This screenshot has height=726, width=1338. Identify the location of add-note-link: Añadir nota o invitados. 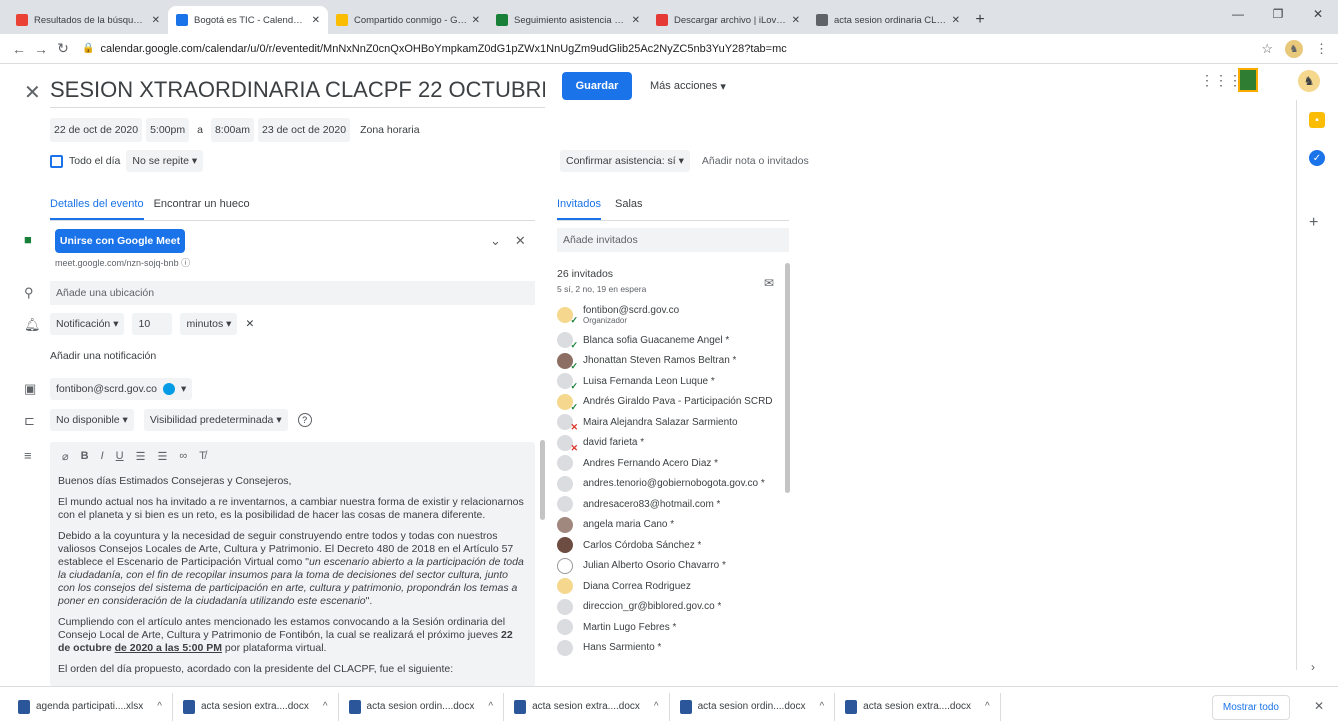
(755, 161).